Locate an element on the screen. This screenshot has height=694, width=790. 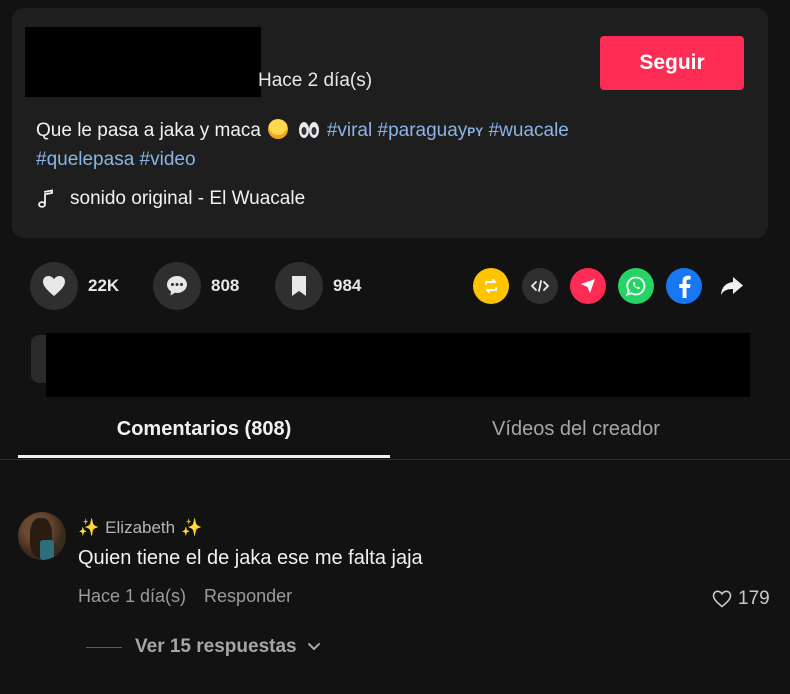
reply-button: Responder is located at coordinates (248, 596).